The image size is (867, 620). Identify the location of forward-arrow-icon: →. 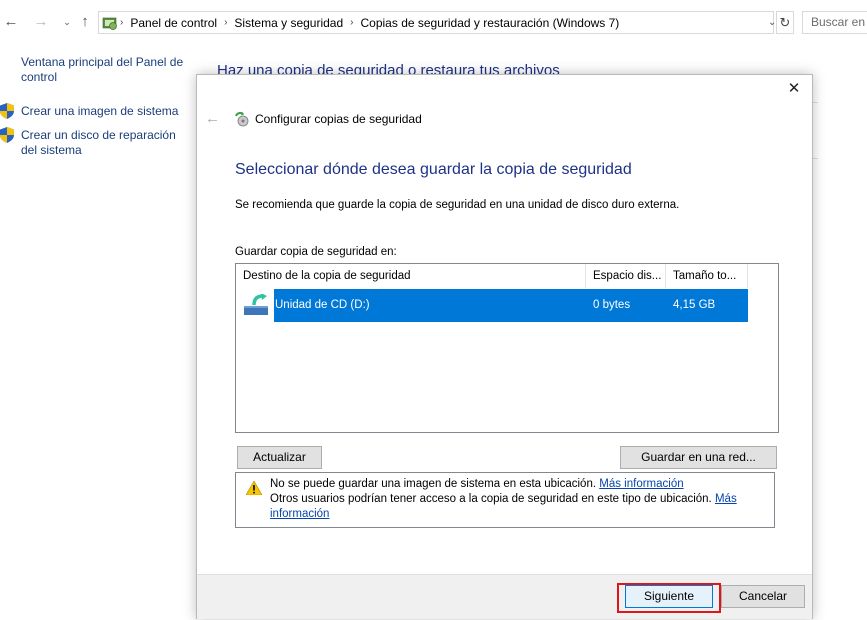
(41, 22).